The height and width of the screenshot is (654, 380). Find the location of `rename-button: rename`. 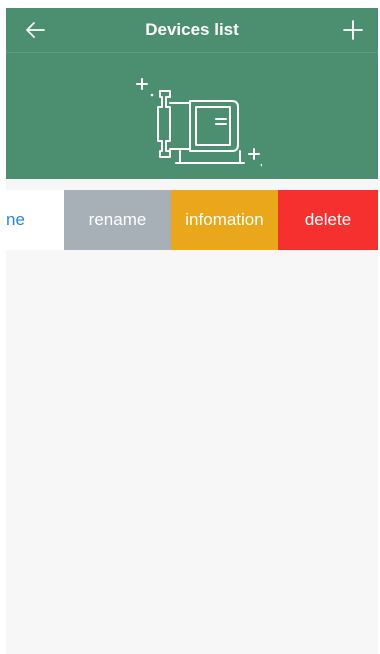

rename-button: rename is located at coordinates (117, 220).